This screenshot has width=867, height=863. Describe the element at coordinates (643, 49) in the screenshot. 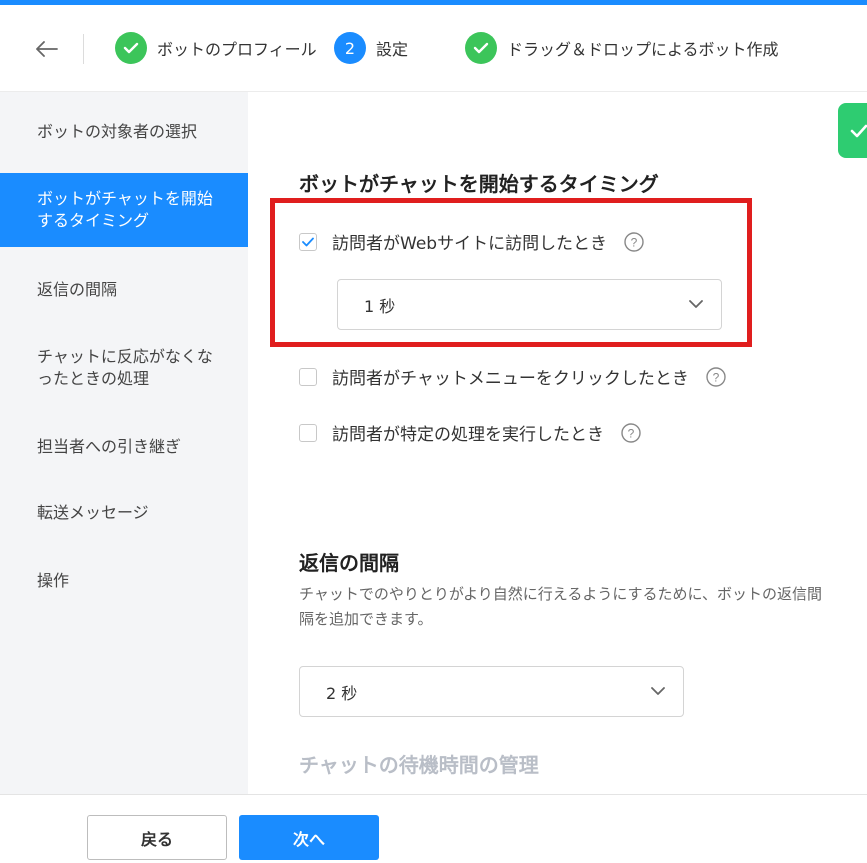

I see `step-label: ドラッグ＆ドロップによるボット作成` at that location.